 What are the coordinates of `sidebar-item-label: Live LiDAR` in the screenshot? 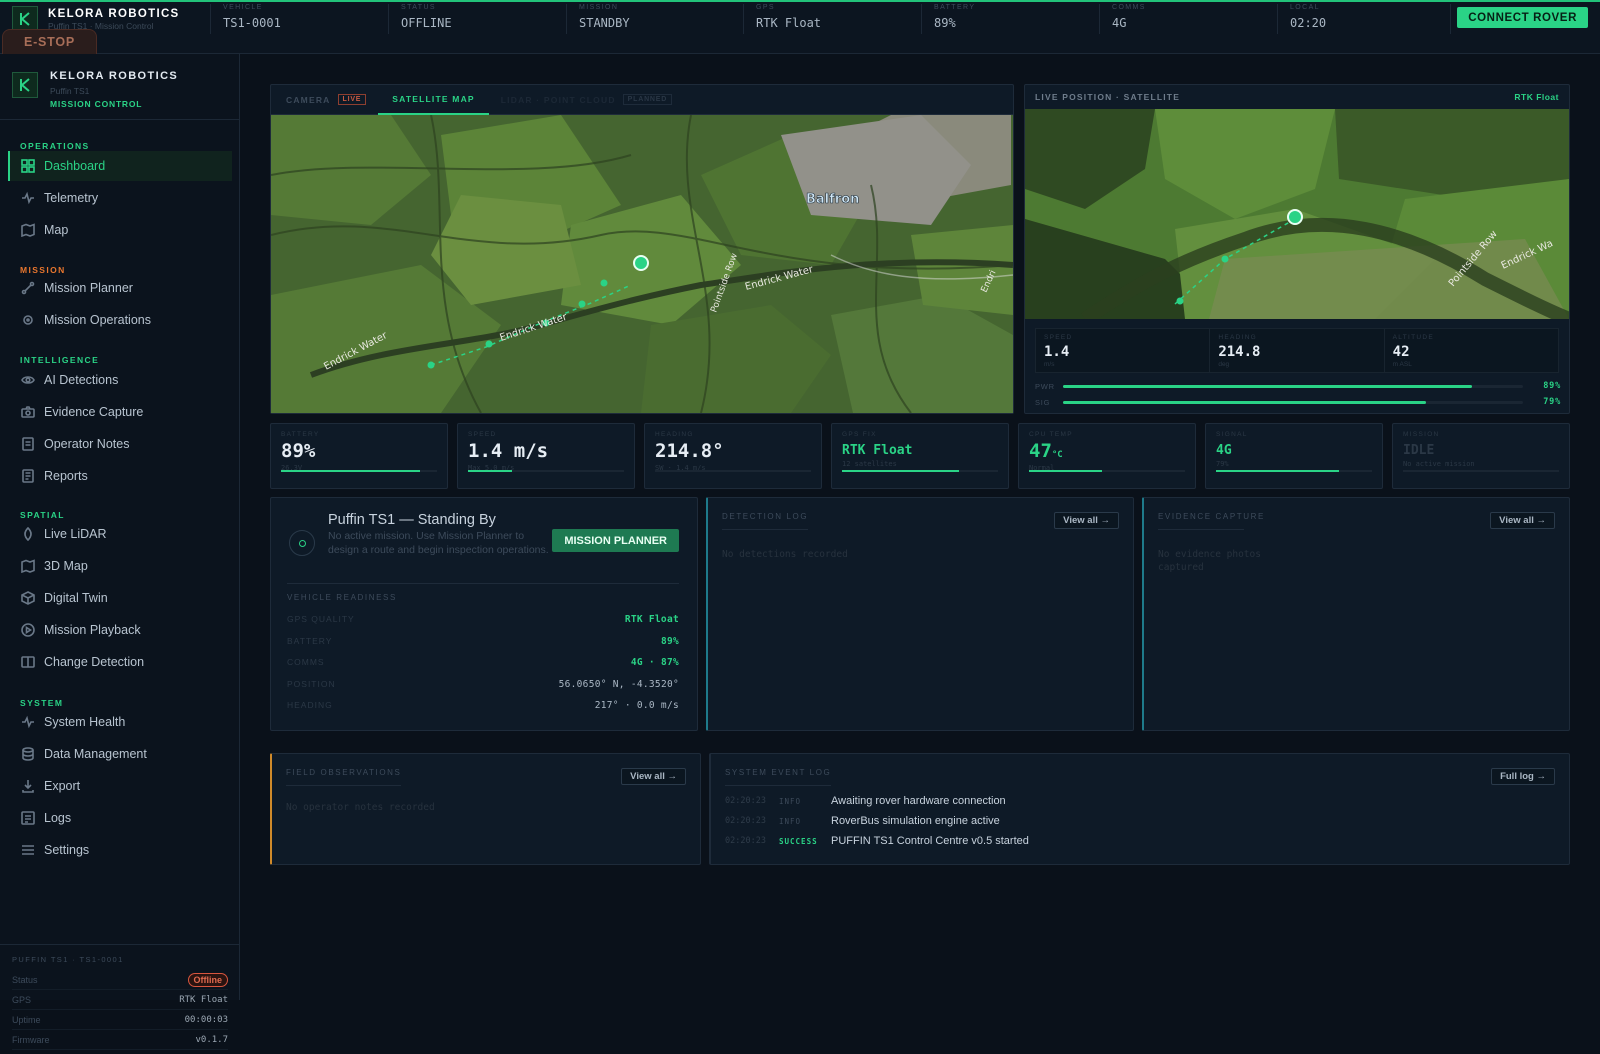 It's located at (75, 534).